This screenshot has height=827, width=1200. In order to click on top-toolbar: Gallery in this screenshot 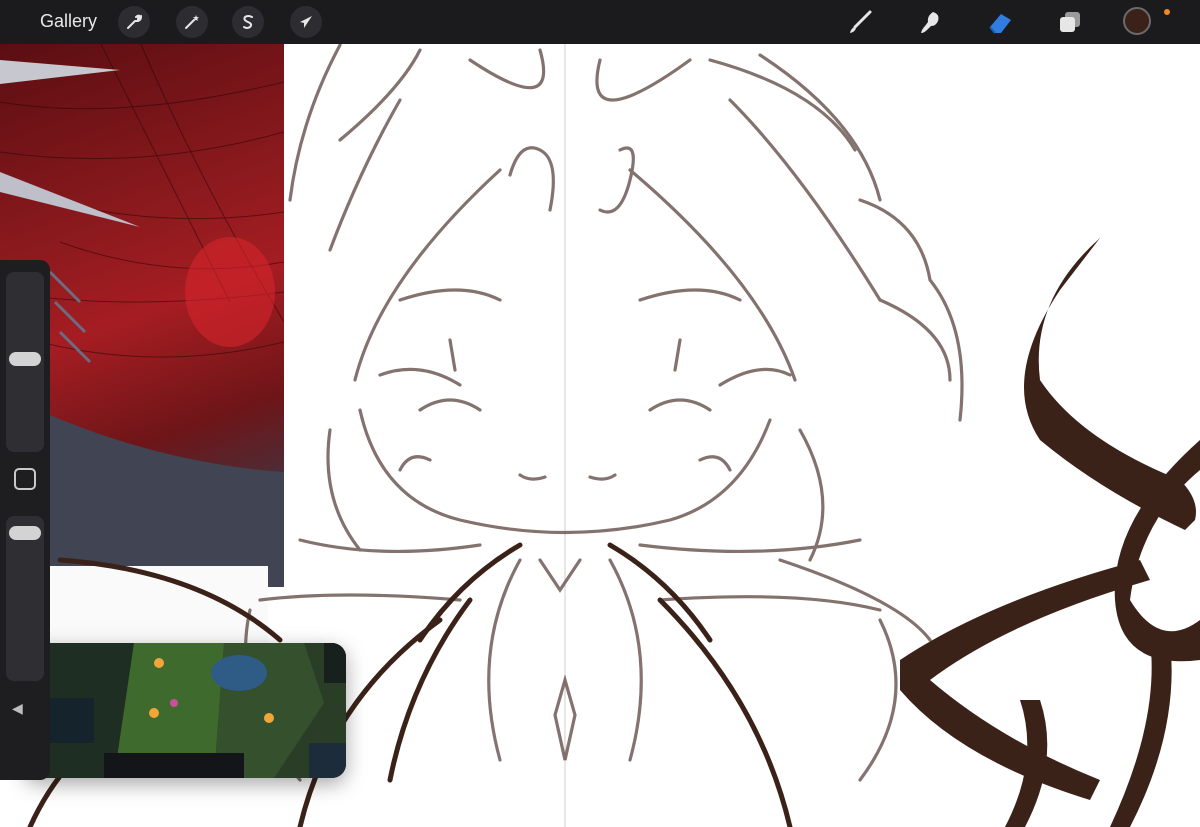, I will do `click(600, 22)`.